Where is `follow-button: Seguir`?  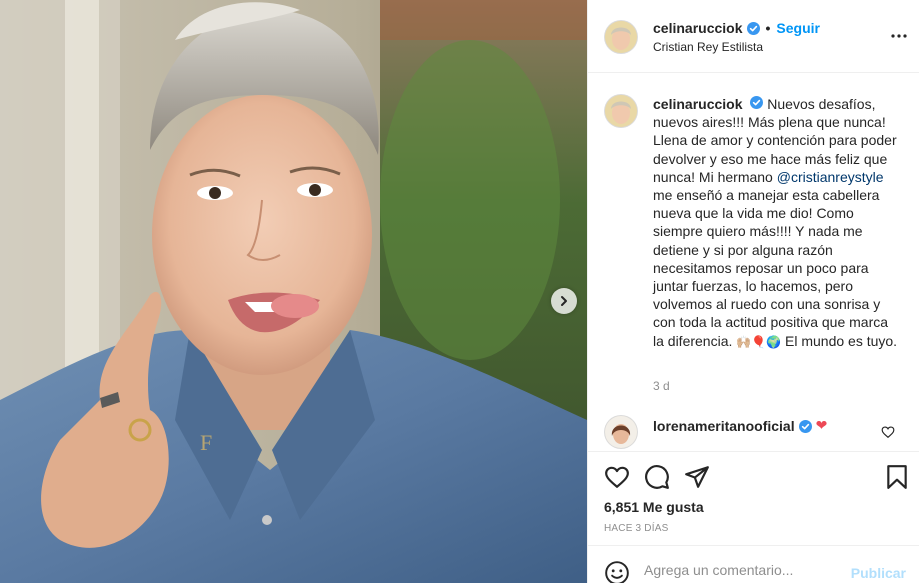
follow-button: Seguir is located at coordinates (798, 28).